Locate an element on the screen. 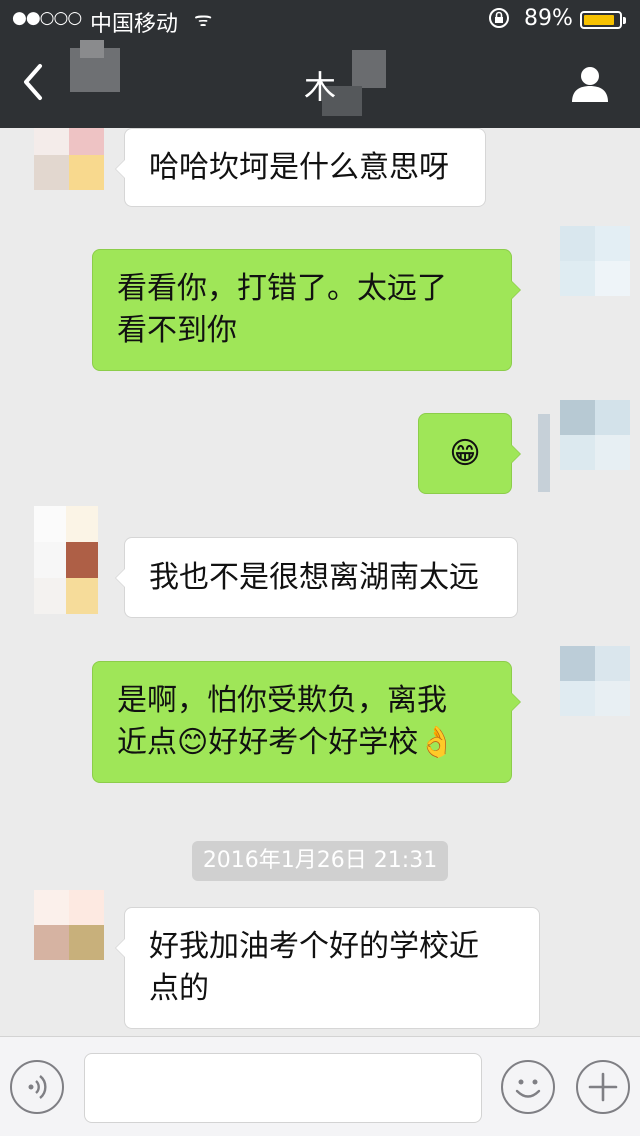 This screenshot has height=1136, width=640. smiling-emoji-icon: 😊 is located at coordinates (193, 742).